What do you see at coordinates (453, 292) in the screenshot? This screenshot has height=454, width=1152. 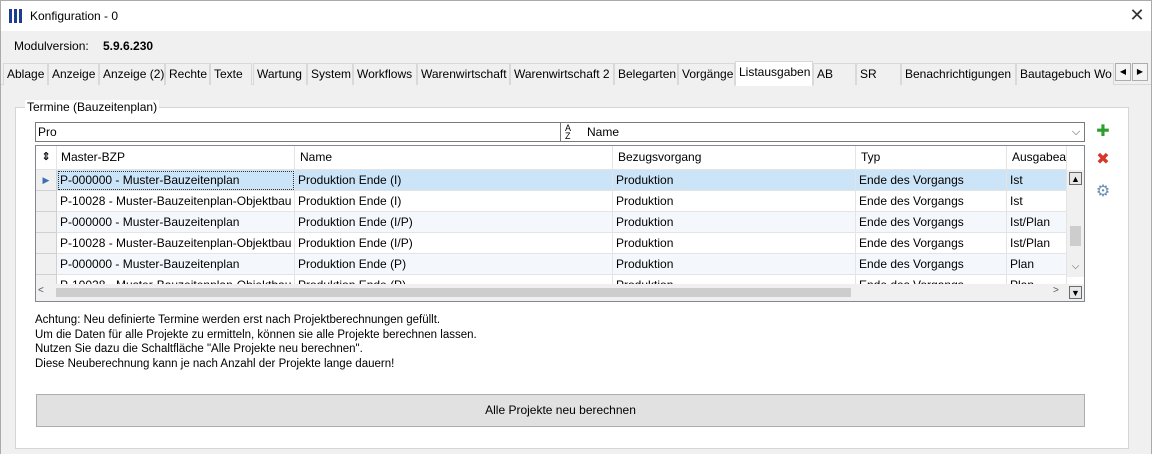 I see `horizontal-scroll-thumb` at bounding box center [453, 292].